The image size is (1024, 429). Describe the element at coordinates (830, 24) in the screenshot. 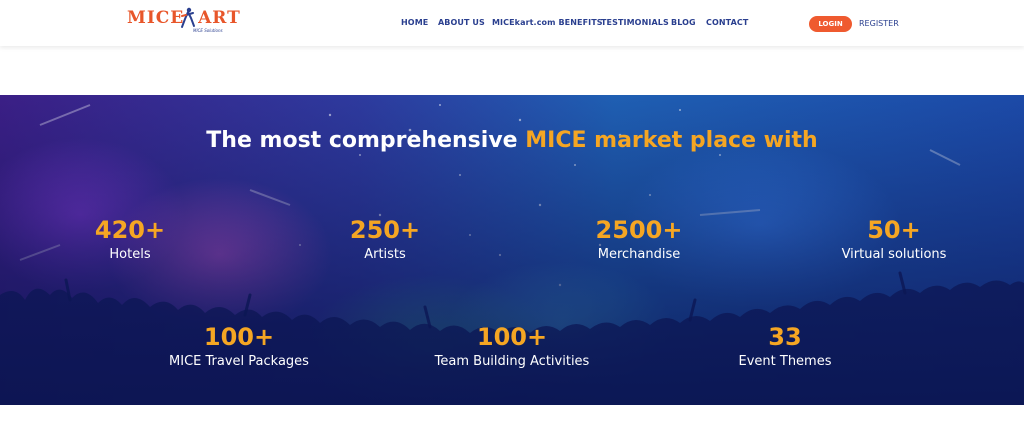

I see `login-button: LOGIN` at that location.